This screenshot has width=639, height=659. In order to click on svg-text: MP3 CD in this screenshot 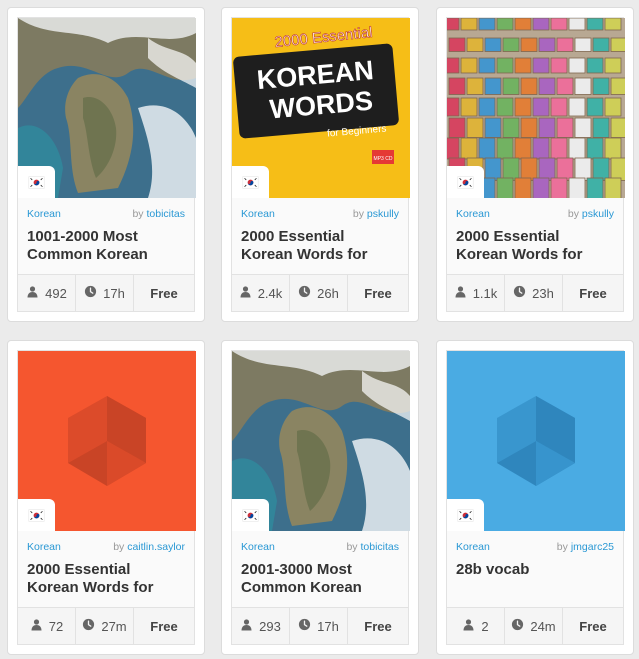, I will do `click(383, 159)`.